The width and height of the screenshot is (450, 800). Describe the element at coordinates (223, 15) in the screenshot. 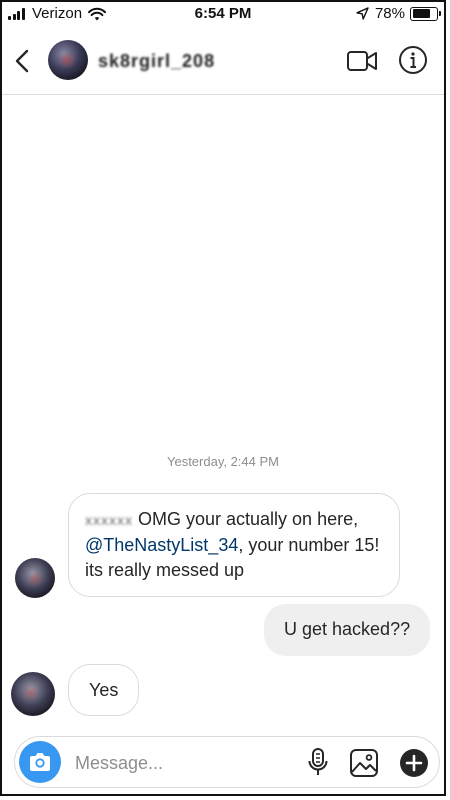

I see `status-bar: Verizon 6:54 PM 78%` at that location.